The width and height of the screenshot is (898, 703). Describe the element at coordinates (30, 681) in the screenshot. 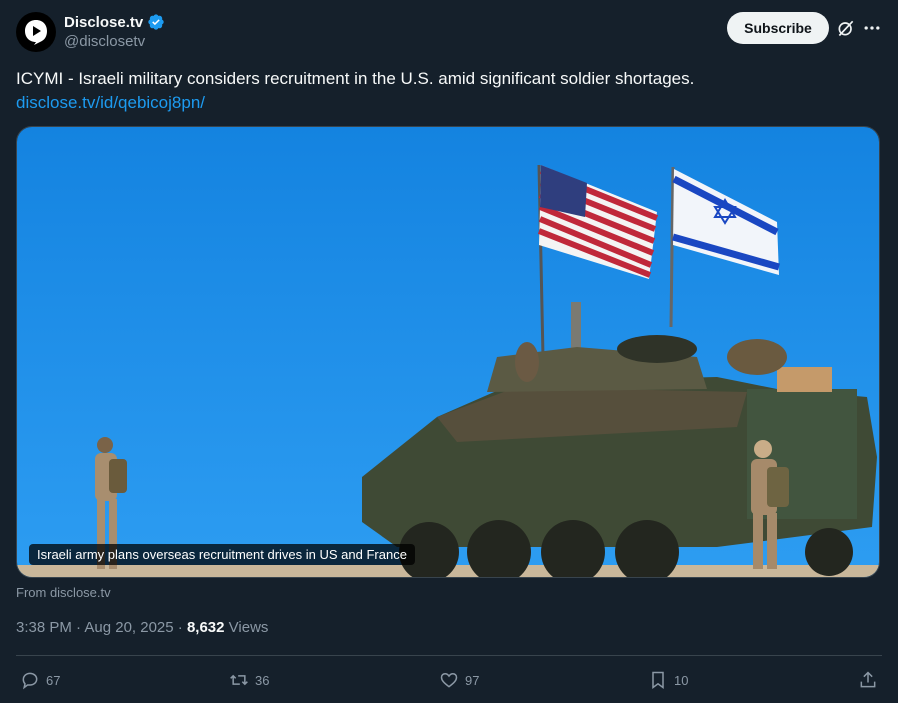

I see `reply-icon` at that location.